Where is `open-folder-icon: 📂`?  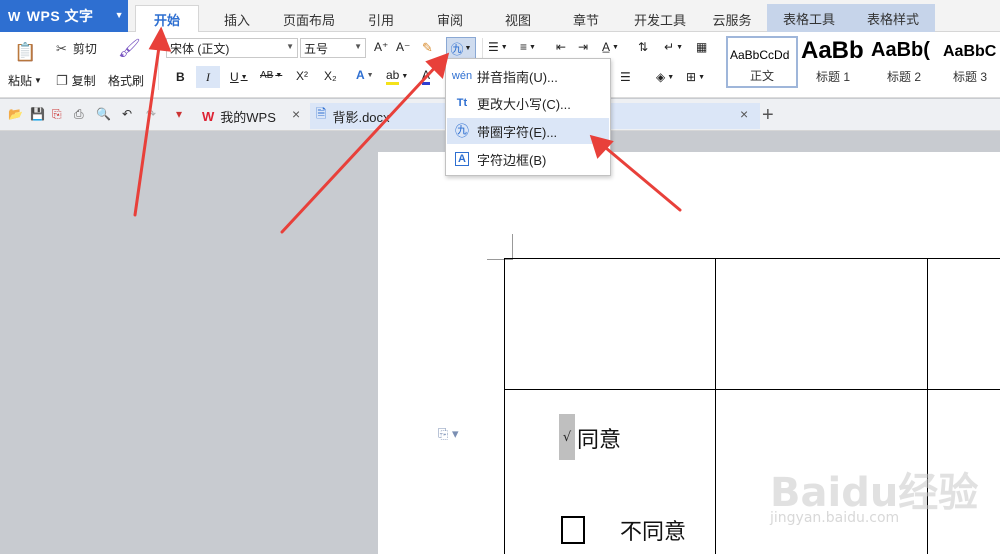
open-folder-icon: 📂 is located at coordinates (15, 114).